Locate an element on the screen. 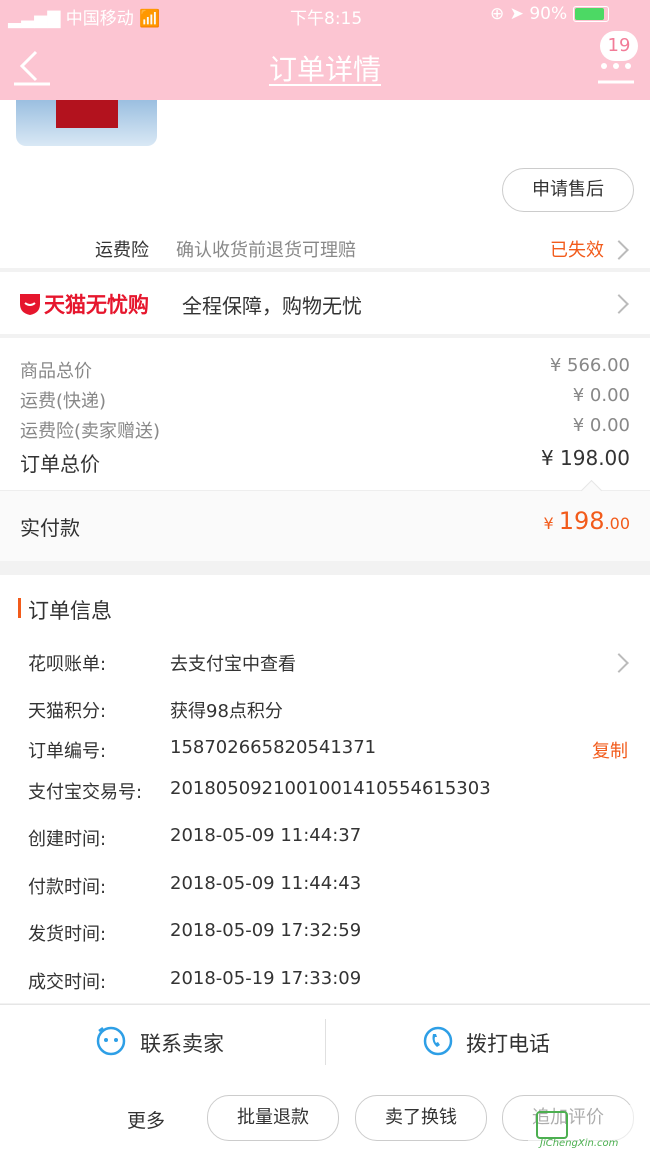 The height and width of the screenshot is (1155, 650). signal-icon: ▂▃▅▇ is located at coordinates (34, 19).